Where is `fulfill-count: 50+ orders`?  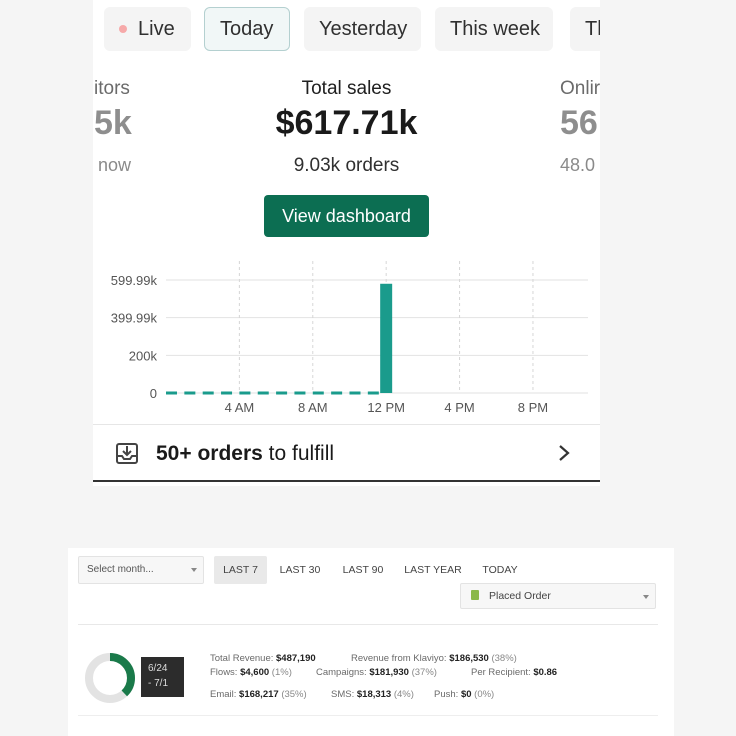 fulfill-count: 50+ orders is located at coordinates (209, 453).